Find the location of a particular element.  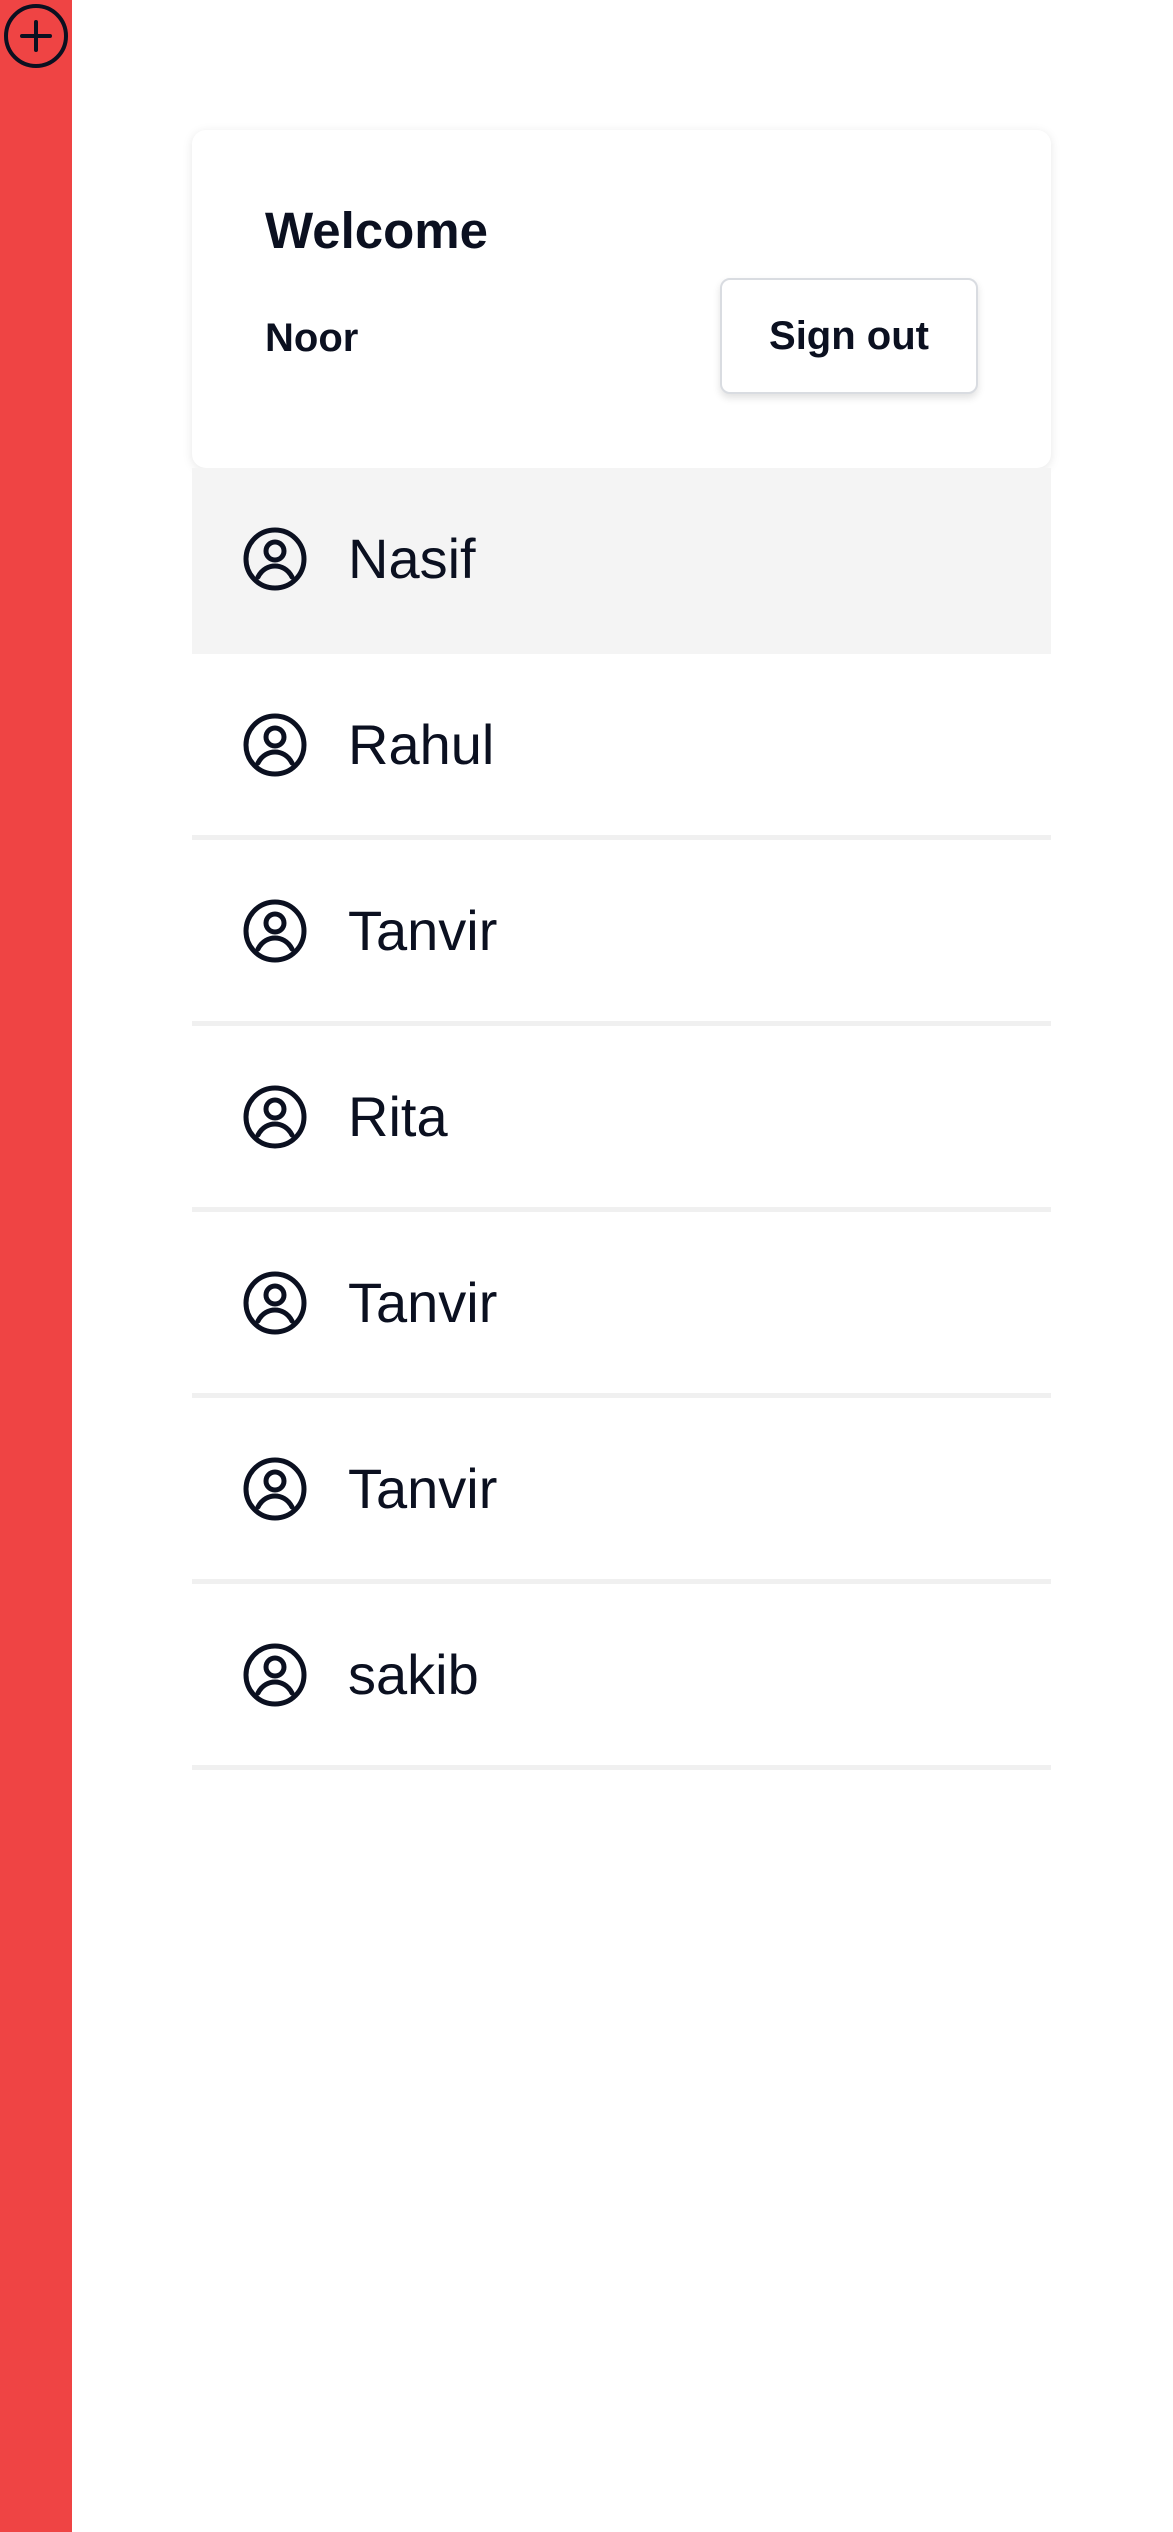

contact-name: Rita is located at coordinates (398, 1116).